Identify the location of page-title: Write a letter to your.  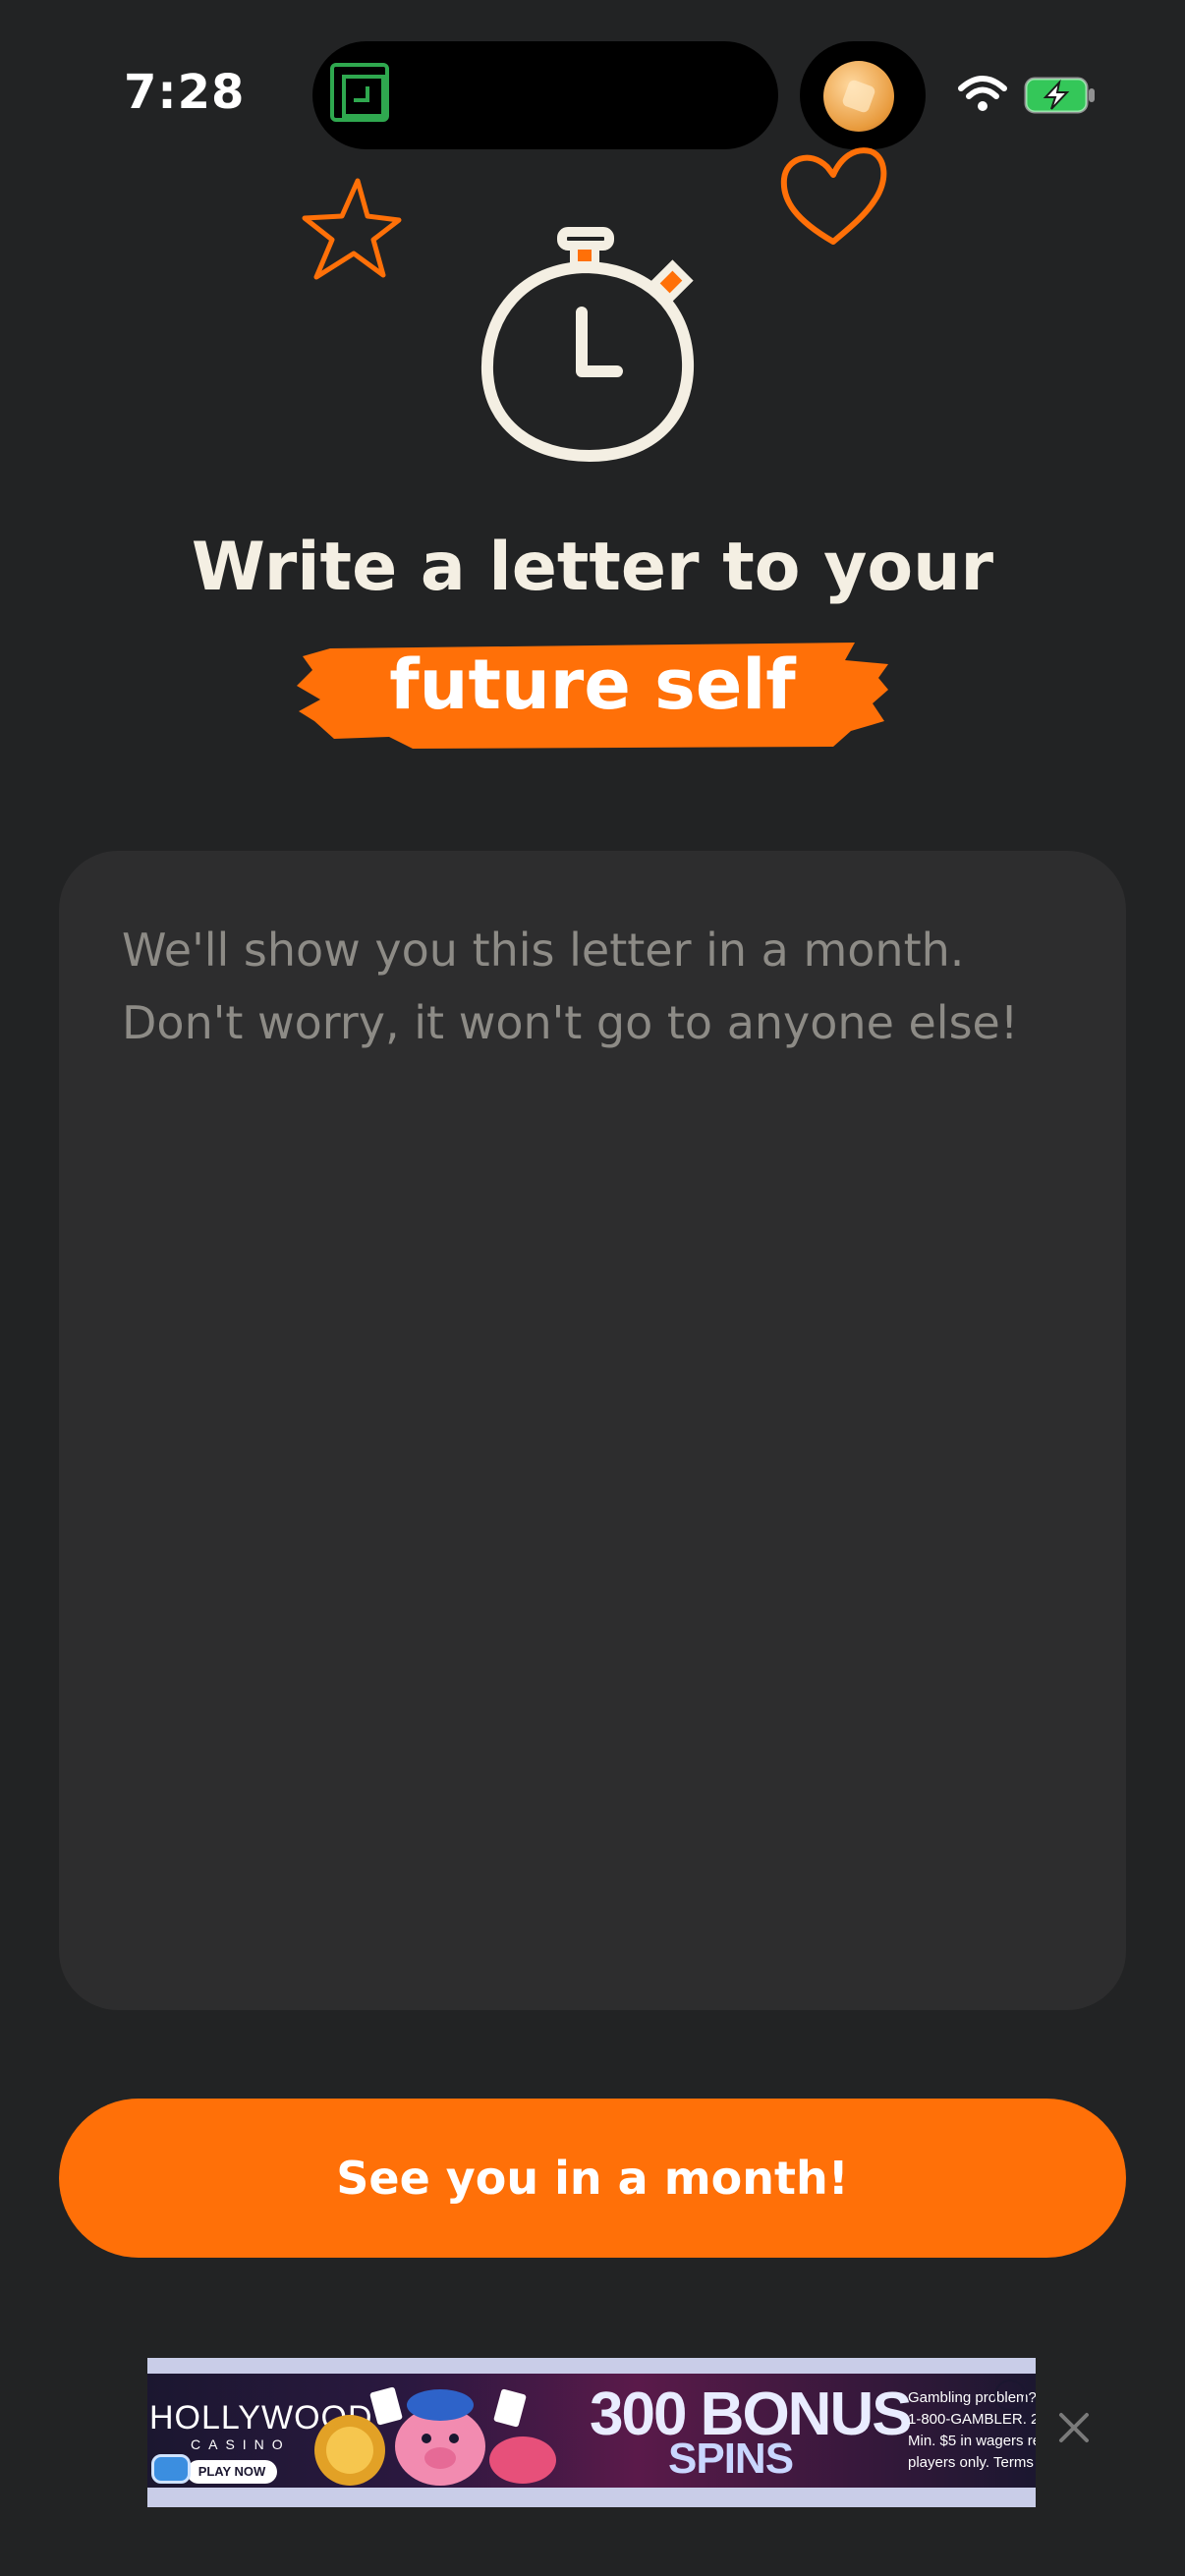
(592, 567).